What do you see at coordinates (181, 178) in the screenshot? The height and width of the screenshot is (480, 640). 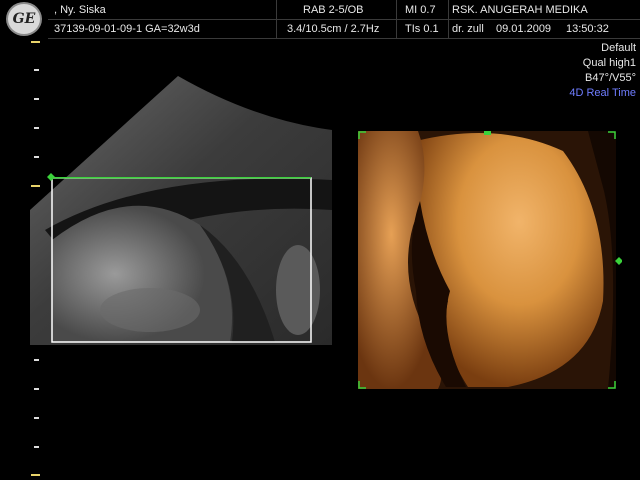 I see `roi-top-line` at bounding box center [181, 178].